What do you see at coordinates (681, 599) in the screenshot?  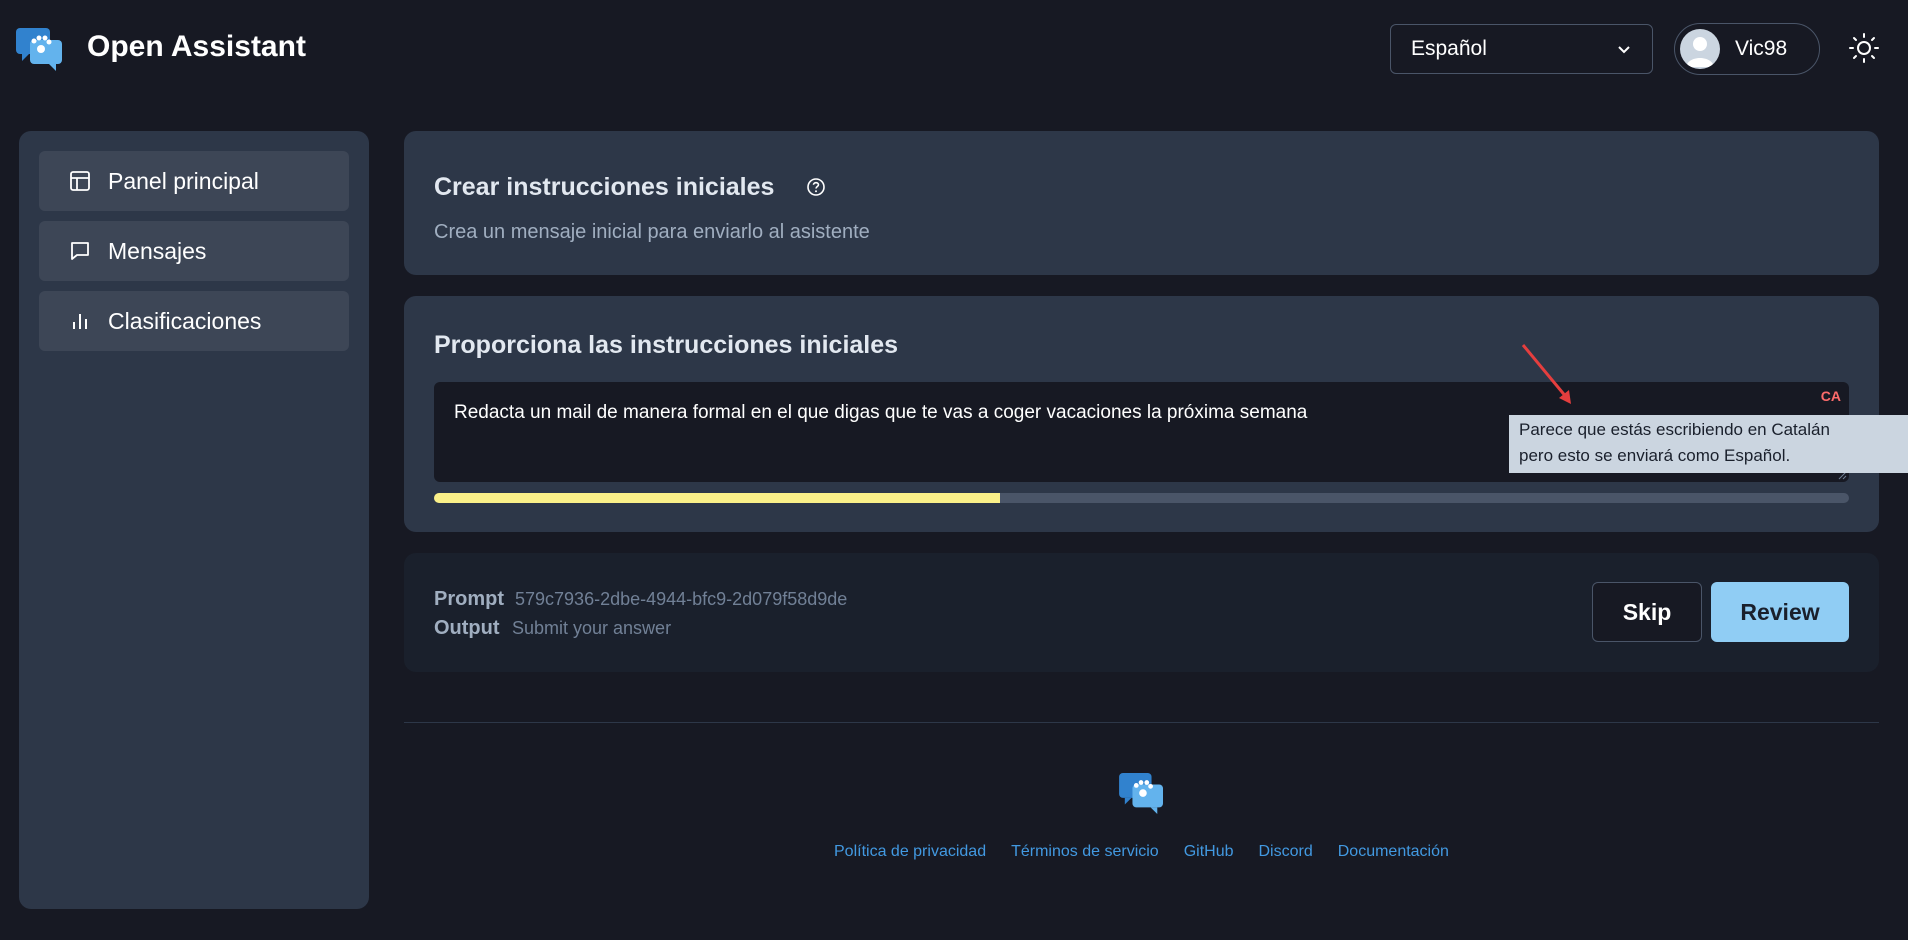 I see `prompt-id: 579c7936-2dbe-4944-bfc9-2d079f58d9de` at bounding box center [681, 599].